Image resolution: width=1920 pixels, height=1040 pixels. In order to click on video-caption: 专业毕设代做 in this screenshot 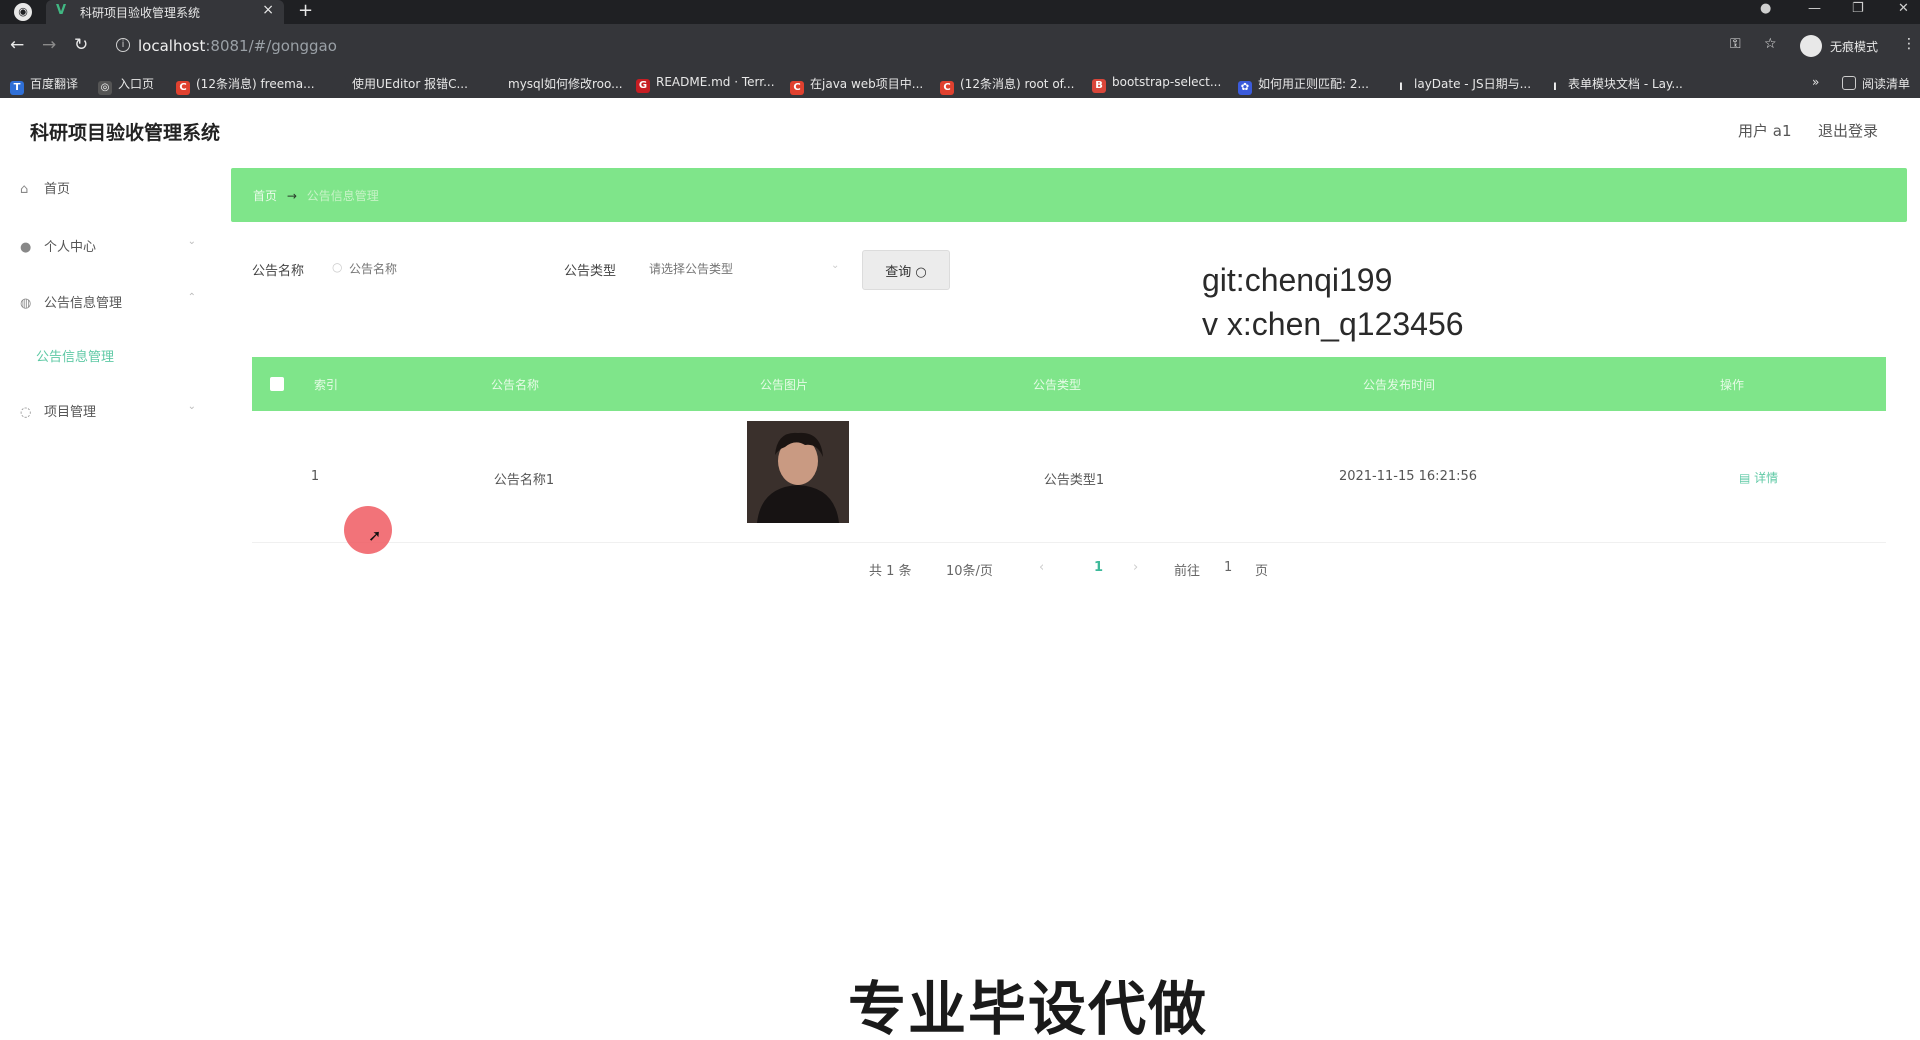, I will do `click(1028, 1007)`.